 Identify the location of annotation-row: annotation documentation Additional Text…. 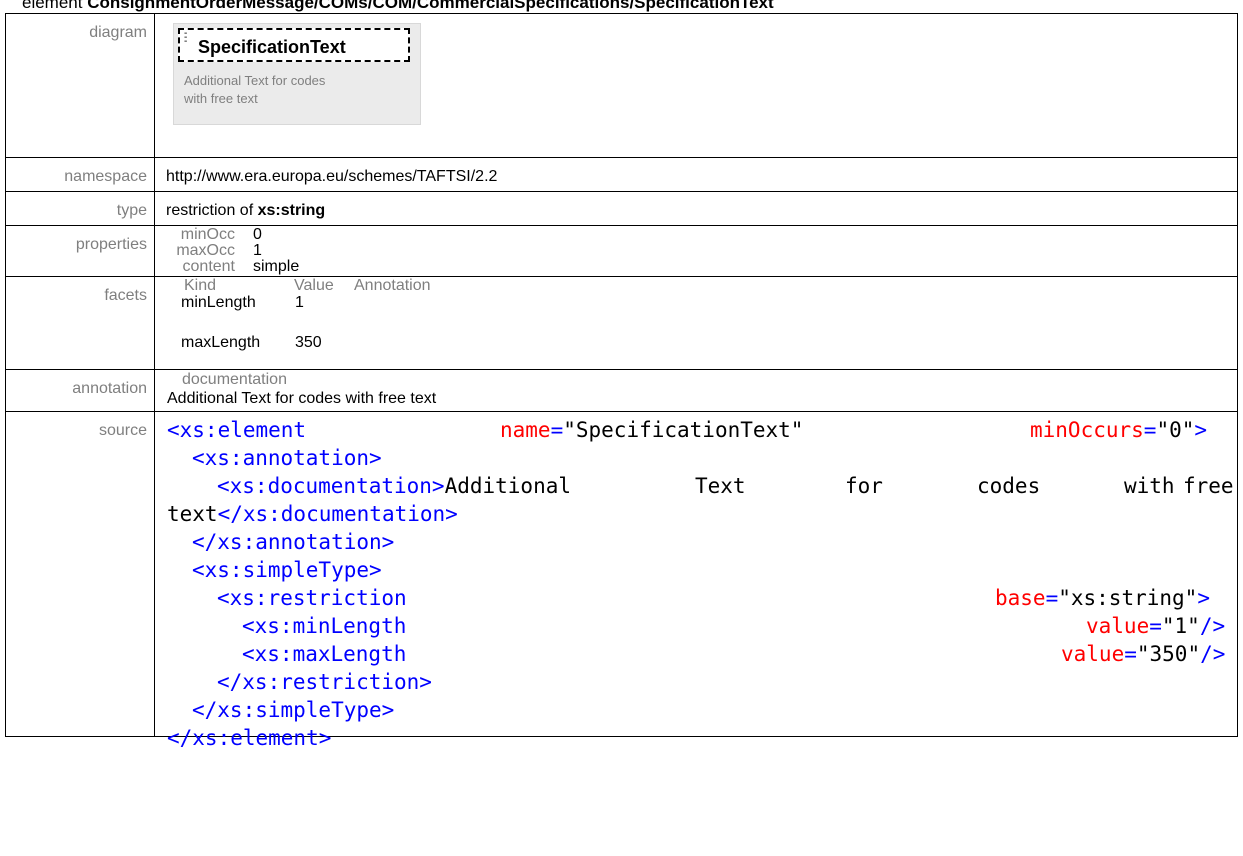
(621, 390).